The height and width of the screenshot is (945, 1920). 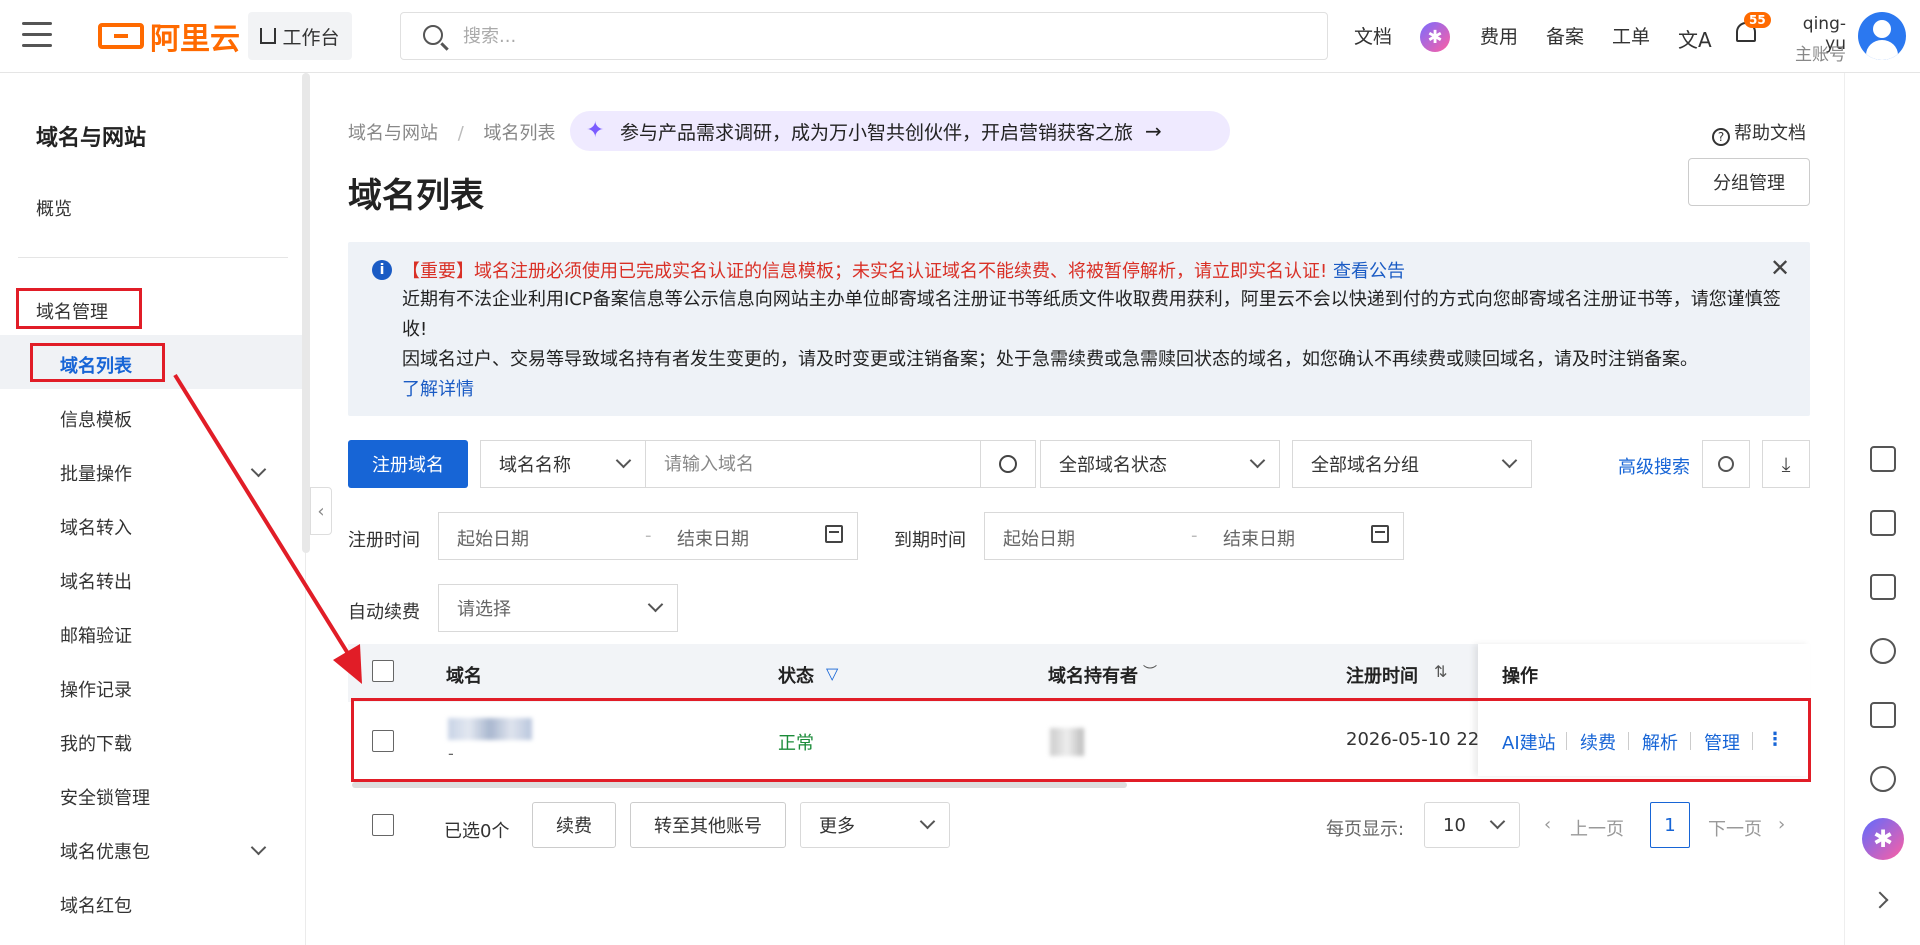 I want to click on domain-search-button, so click(x=1008, y=464).